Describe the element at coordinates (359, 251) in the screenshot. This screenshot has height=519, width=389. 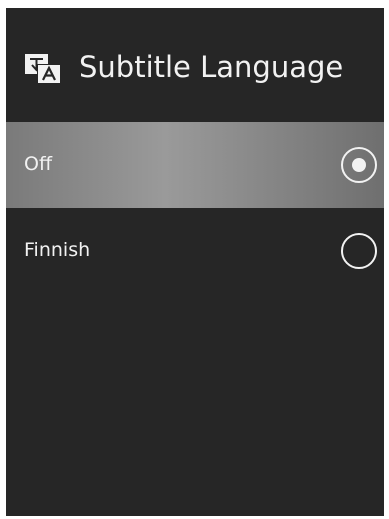
I see `radio-unselected-icon` at that location.